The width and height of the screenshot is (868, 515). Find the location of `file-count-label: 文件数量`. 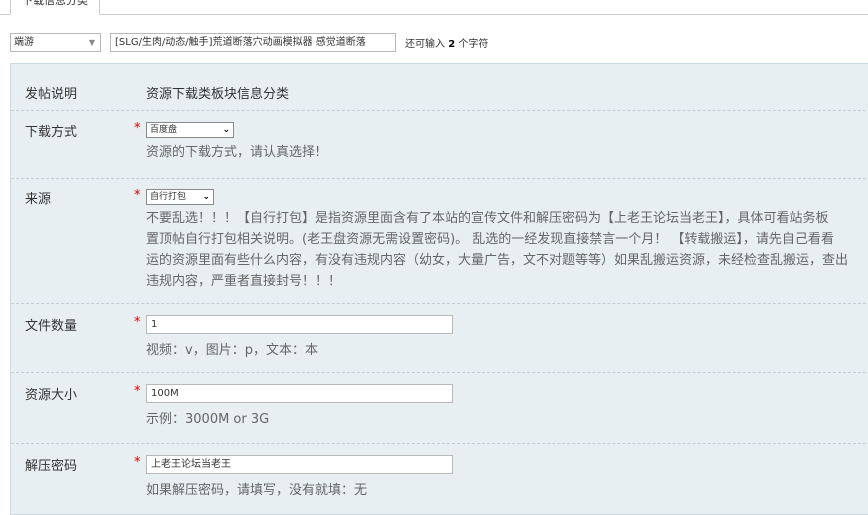

file-count-label: 文件数量 is located at coordinates (51, 326).